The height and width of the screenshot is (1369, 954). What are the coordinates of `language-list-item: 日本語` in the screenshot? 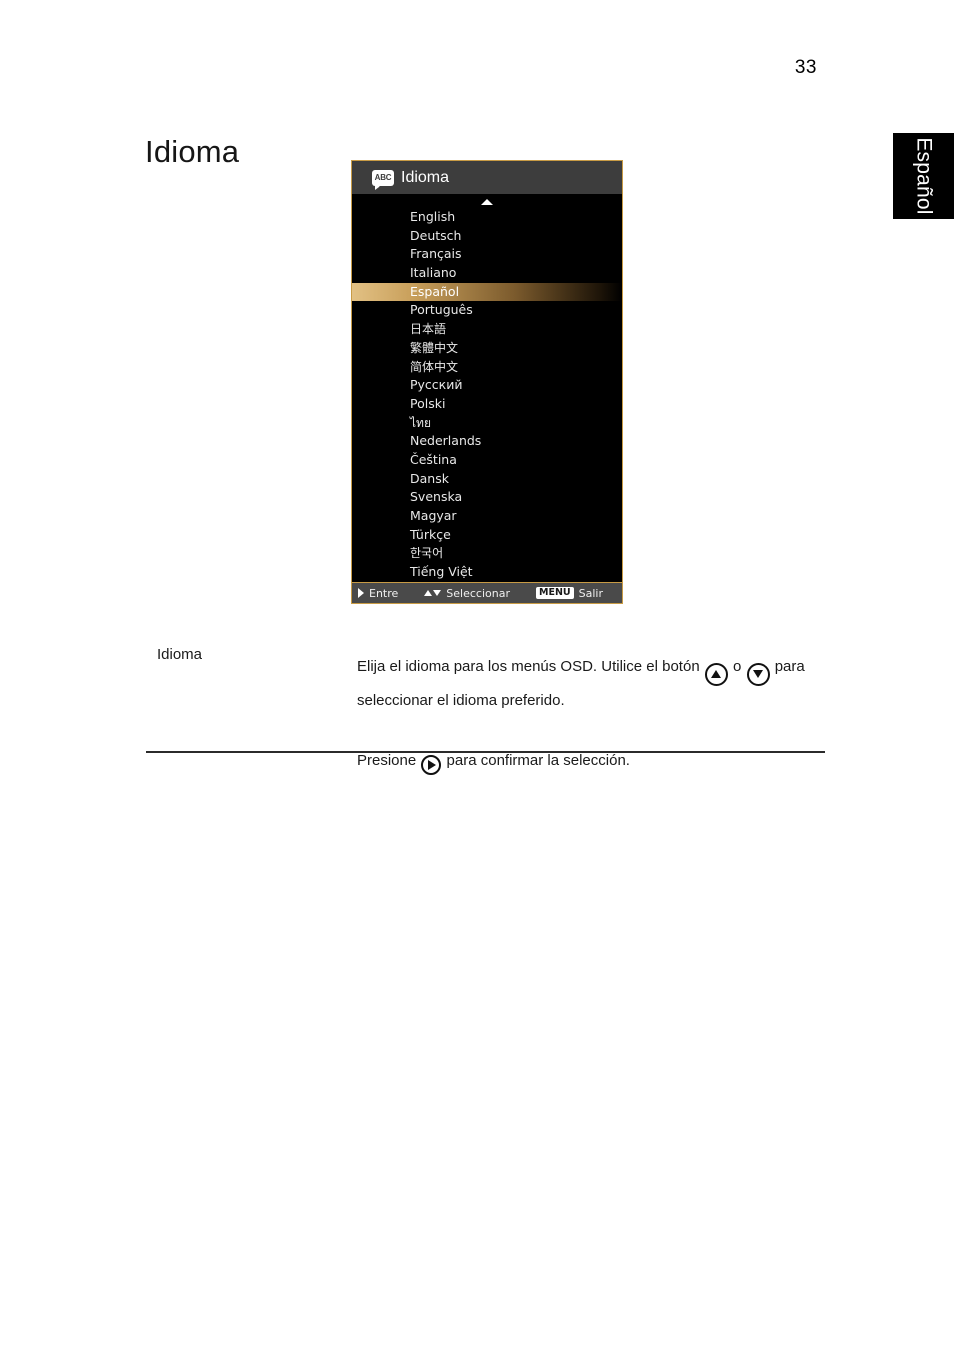 It's located at (487, 329).